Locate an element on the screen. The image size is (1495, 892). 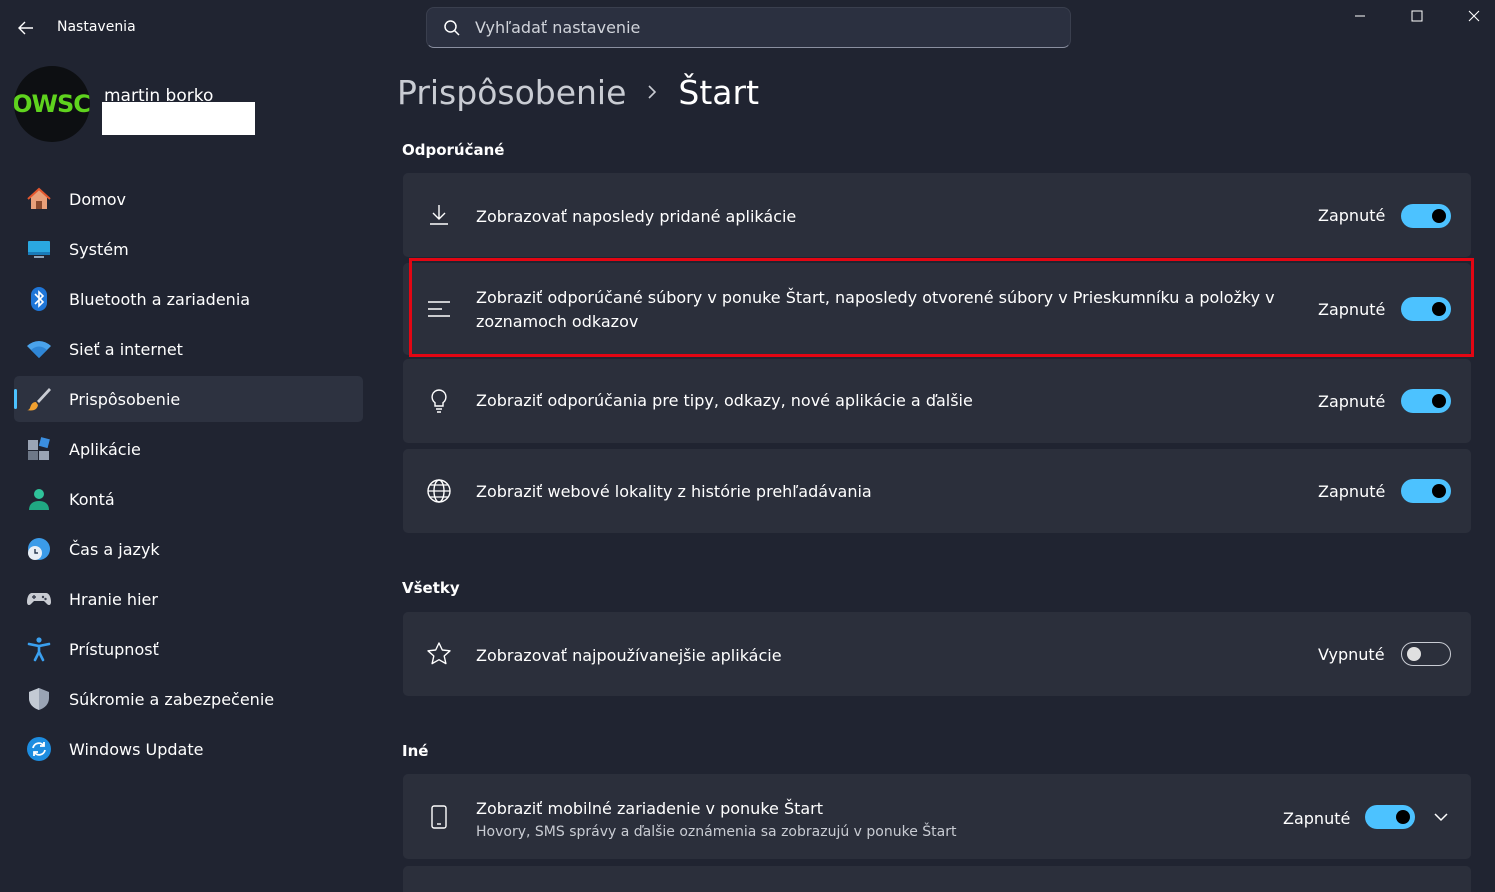
sidebar-item-label: Windows Update is located at coordinates (136, 749).